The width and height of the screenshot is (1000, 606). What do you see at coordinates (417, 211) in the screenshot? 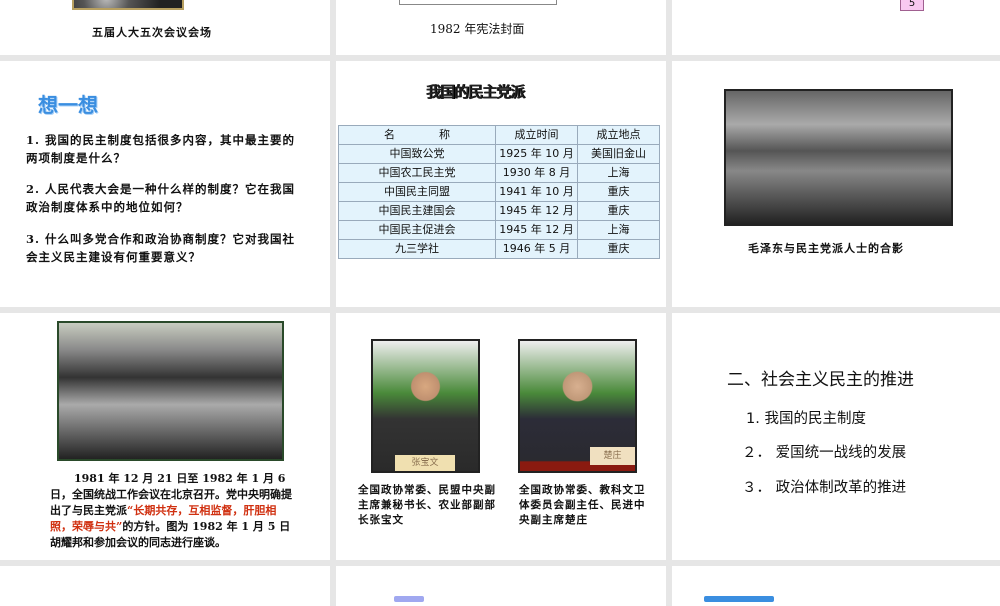
I see `party-name: 中国民主建国会` at bounding box center [417, 211].